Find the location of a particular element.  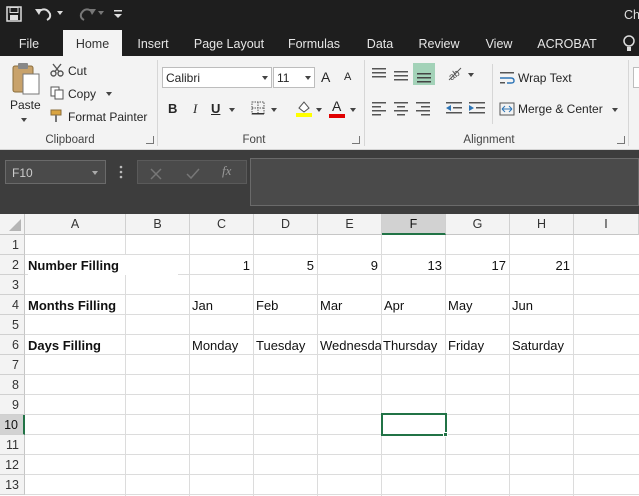

row-header-8: 8 is located at coordinates (12, 385).